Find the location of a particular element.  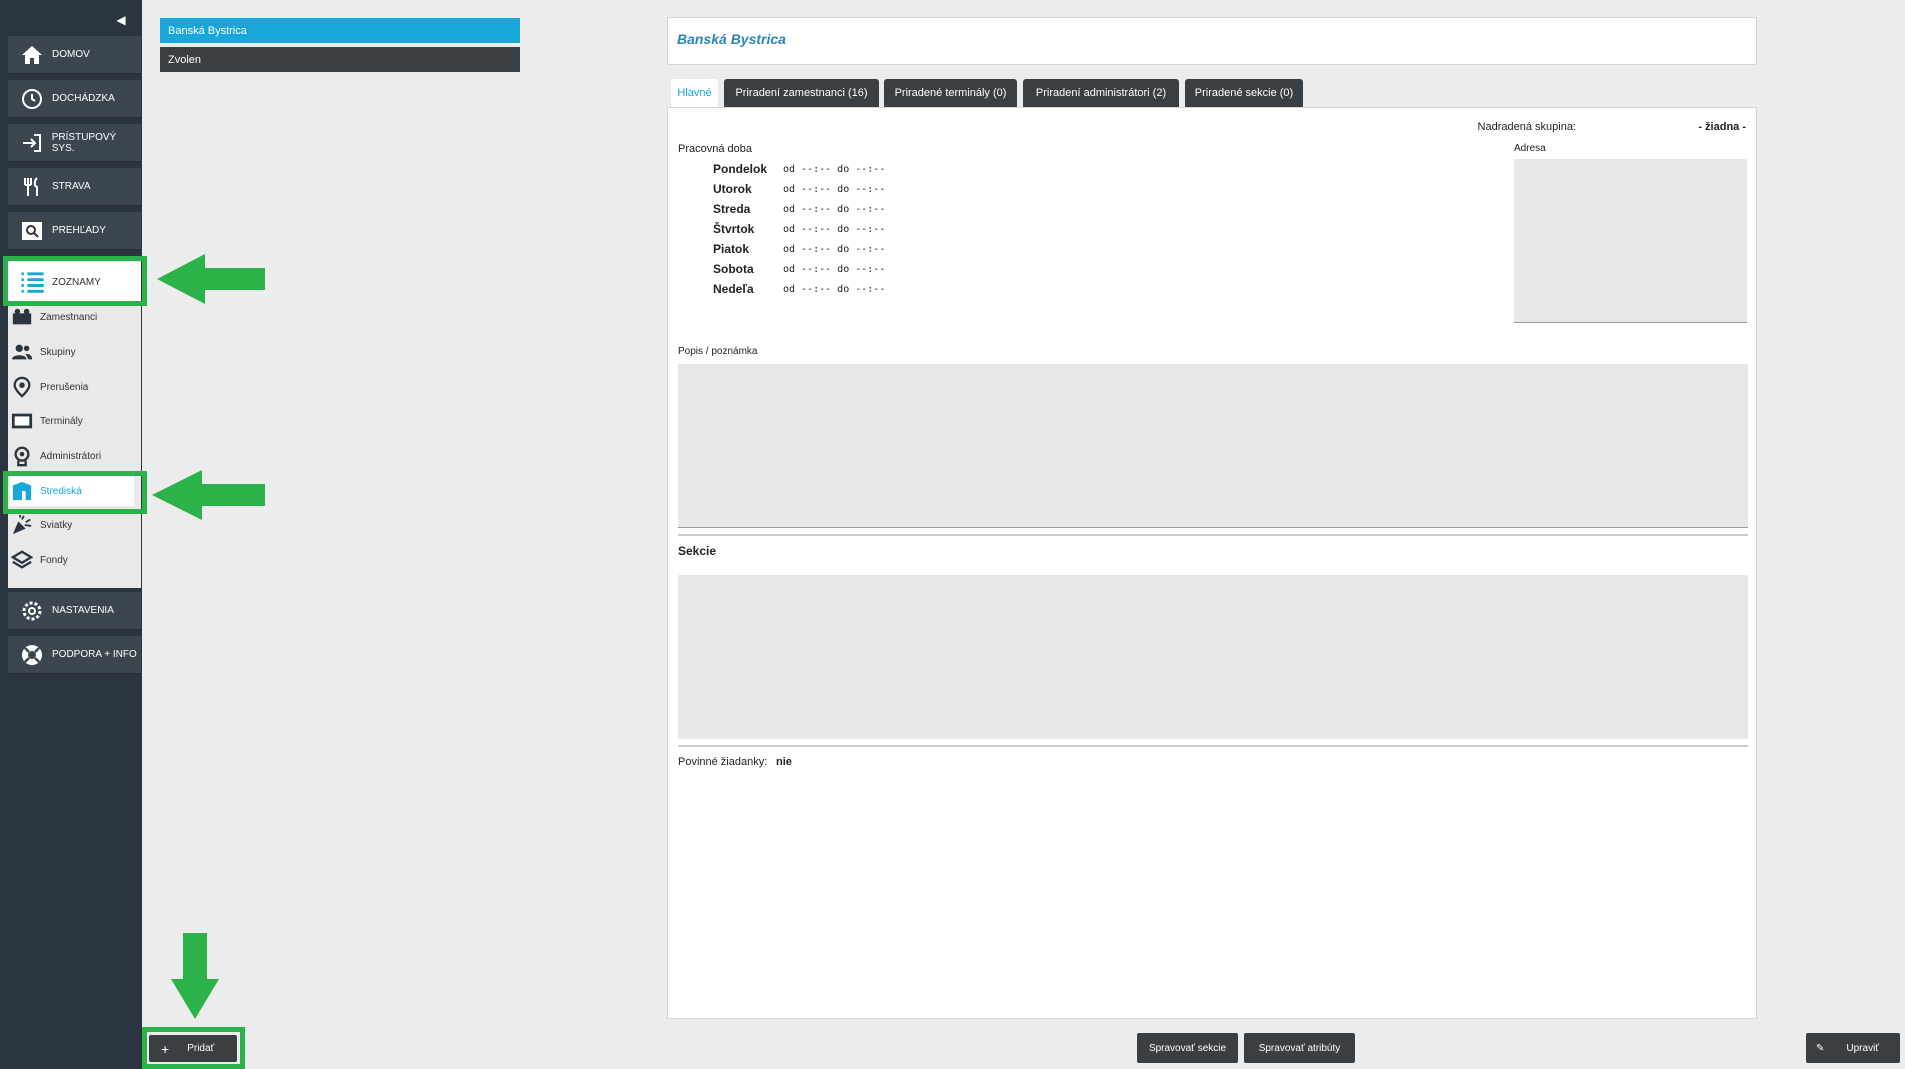

sidebar-item-holidays: Sviatky is located at coordinates (72, 525).